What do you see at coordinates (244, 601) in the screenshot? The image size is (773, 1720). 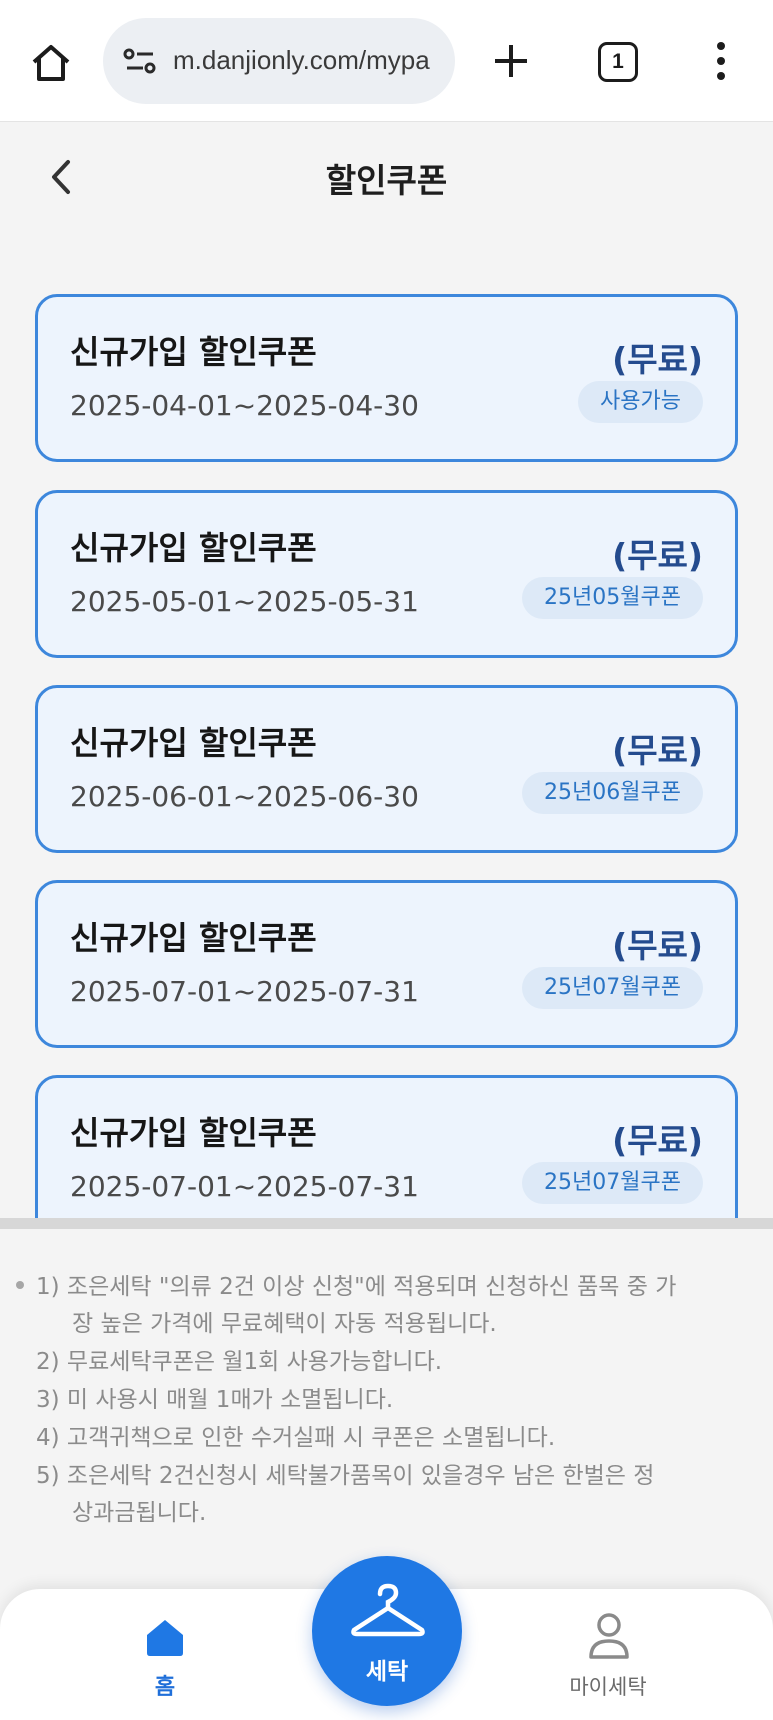 I see `coupon-period: 2025-05-01~2025-05-31` at bounding box center [244, 601].